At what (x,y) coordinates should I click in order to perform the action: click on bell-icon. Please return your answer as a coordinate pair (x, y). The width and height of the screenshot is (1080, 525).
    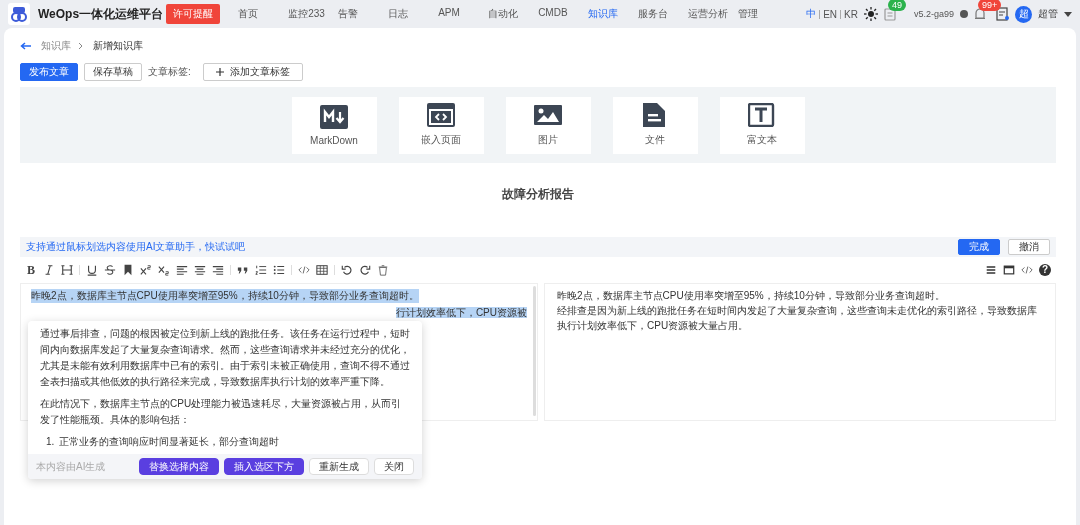
    Looking at the image, I should click on (980, 14).